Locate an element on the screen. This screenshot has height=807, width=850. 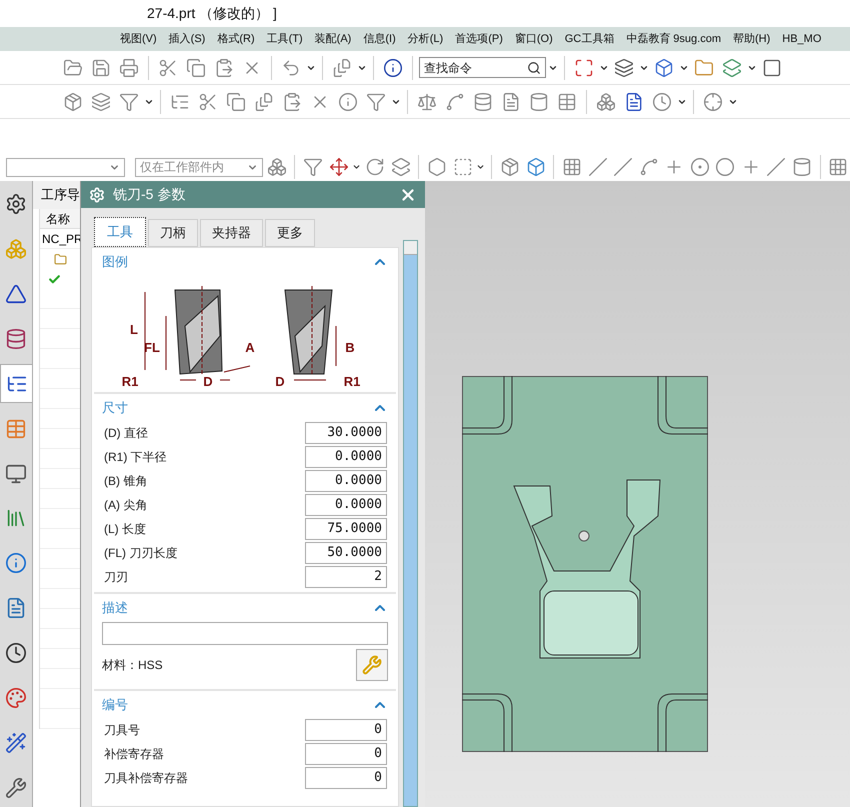
scope-dropdown: 仅在工作部件内 is located at coordinates (199, 167).